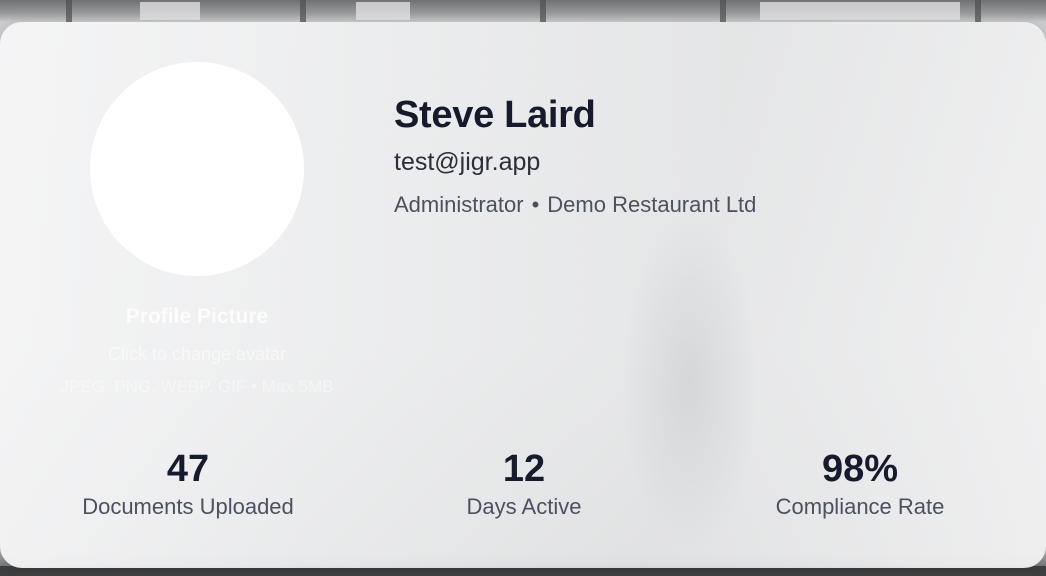 Image resolution: width=1046 pixels, height=576 pixels. I want to click on profile-email: test@jigr.app, so click(467, 162).